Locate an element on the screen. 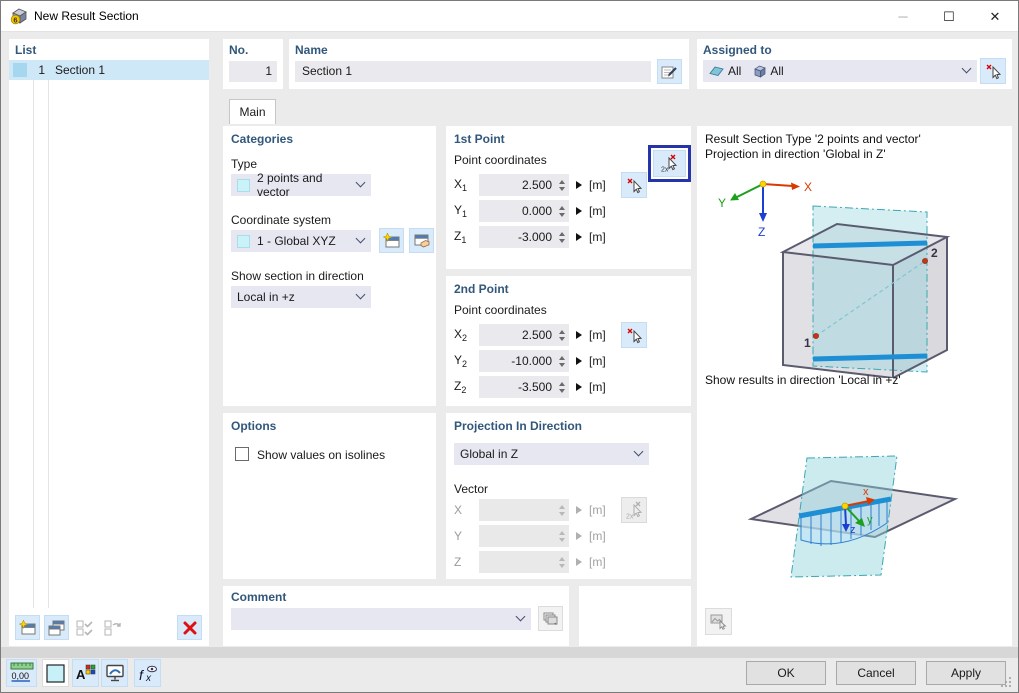  copy-section-button is located at coordinates (56, 627).